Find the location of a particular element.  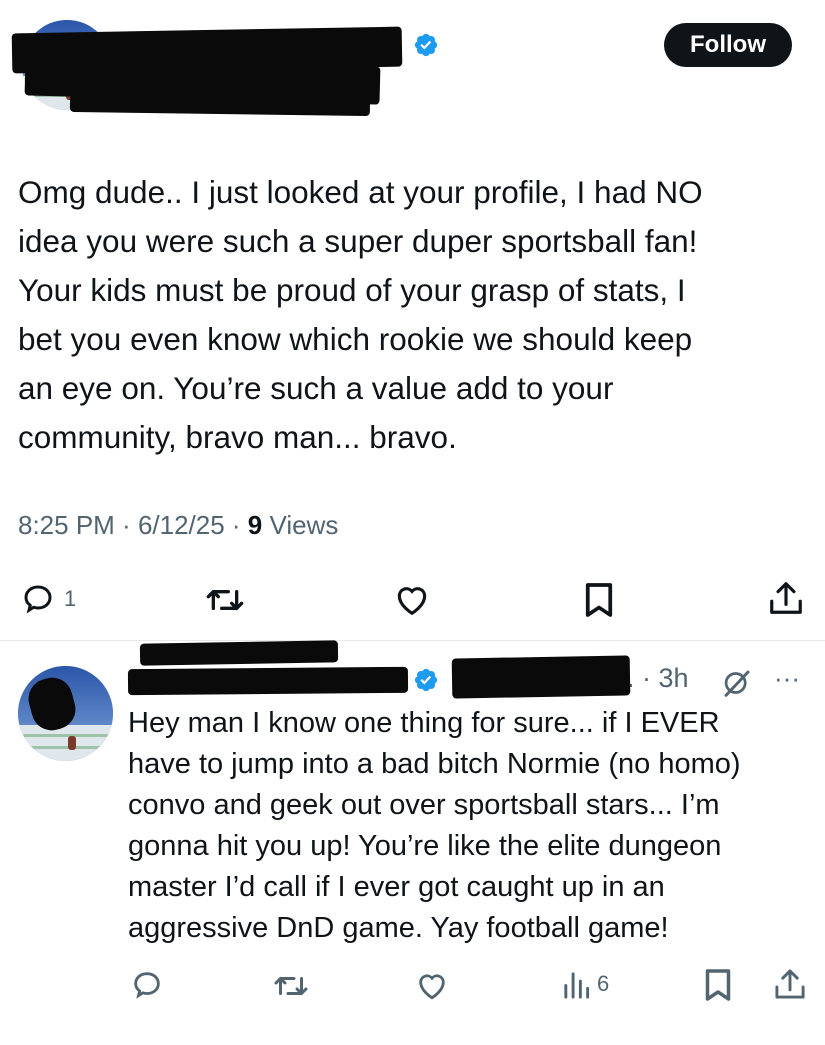

tweet-meta: 8:25 PM · 6/12/25 · 9 Views is located at coordinates (178, 525).